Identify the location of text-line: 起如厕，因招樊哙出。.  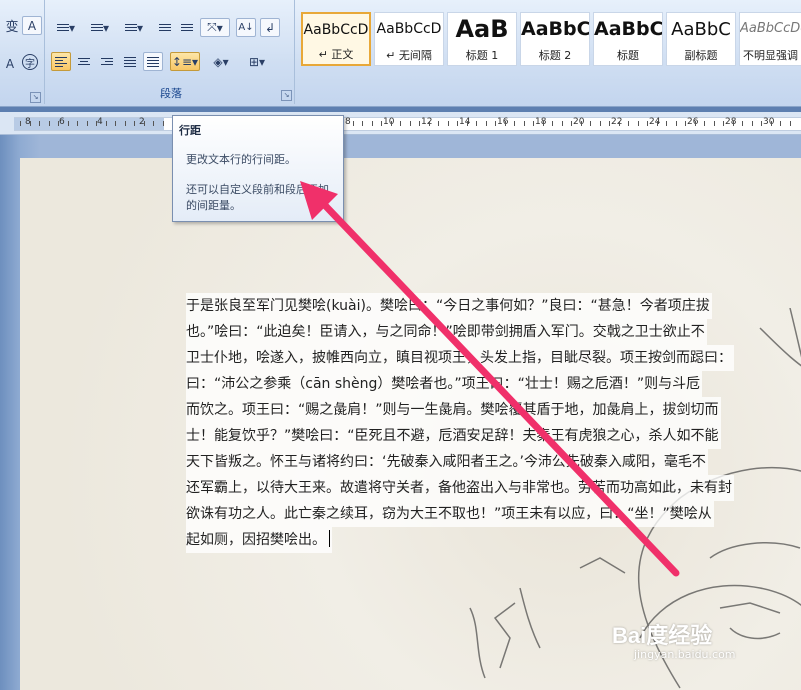
(256, 540).